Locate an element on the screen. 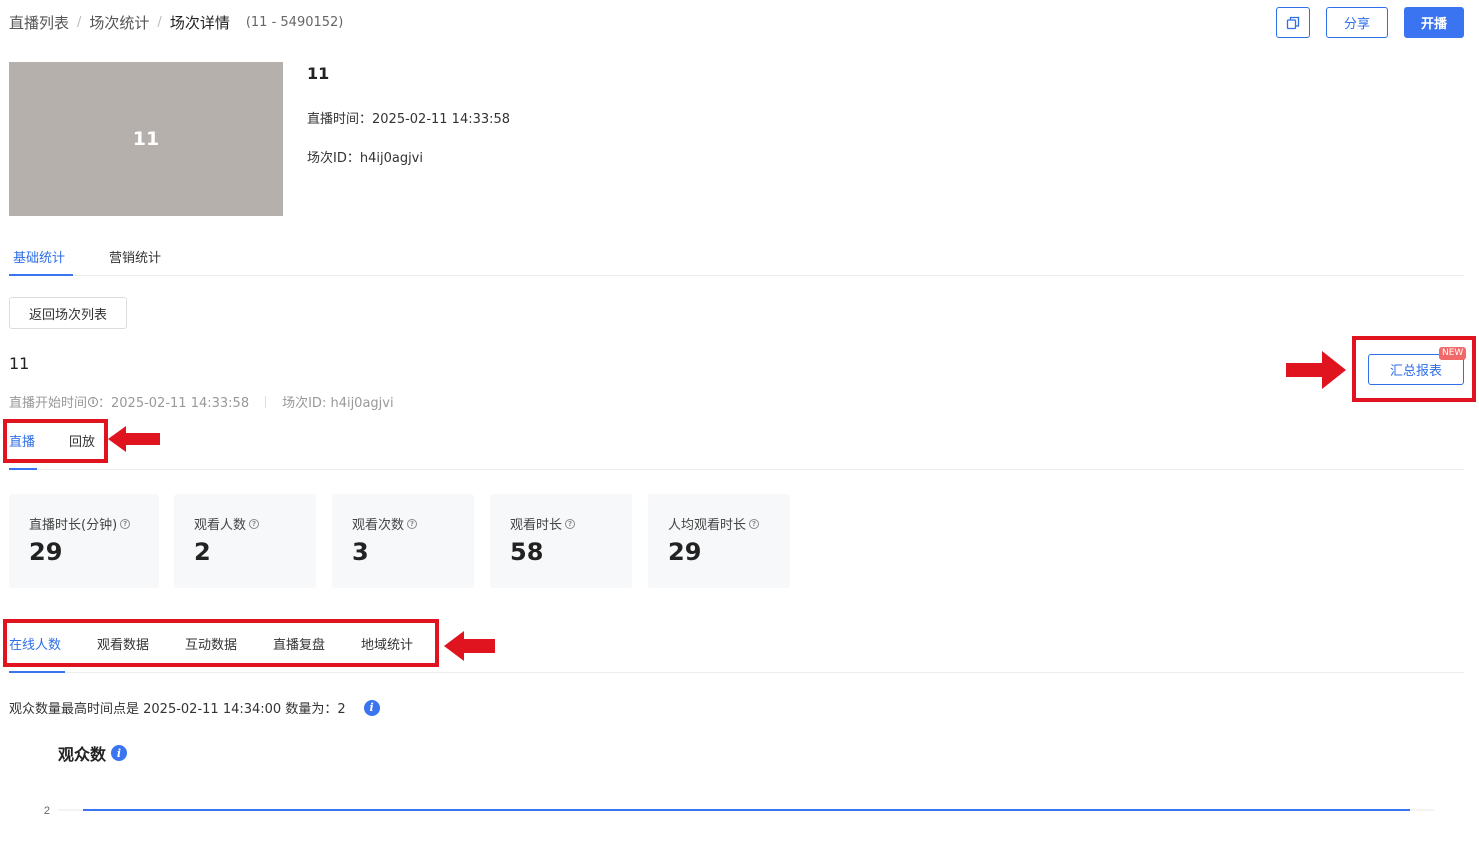  y-tick-label: 2 is located at coordinates (47, 811).